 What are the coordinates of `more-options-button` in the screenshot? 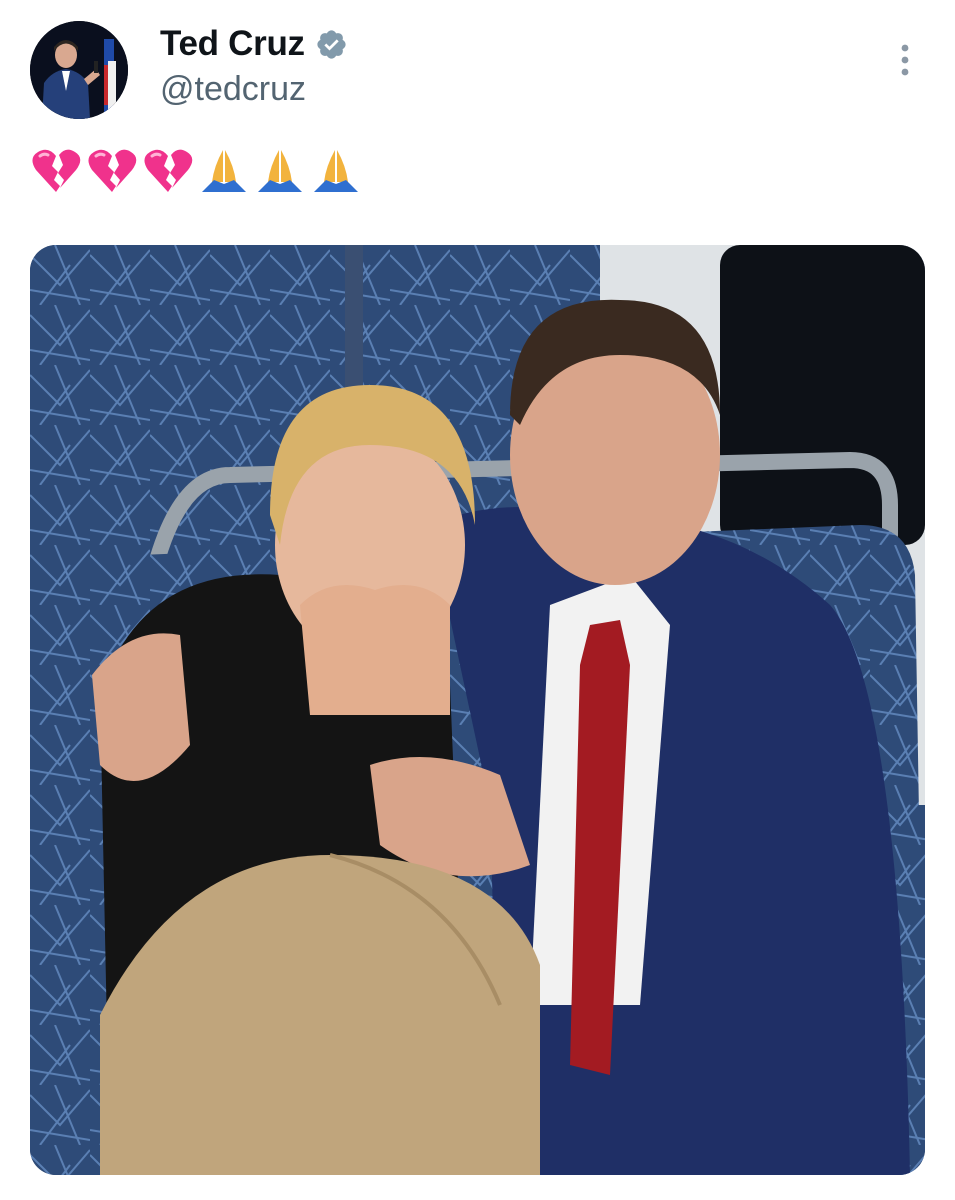 It's located at (905, 62).